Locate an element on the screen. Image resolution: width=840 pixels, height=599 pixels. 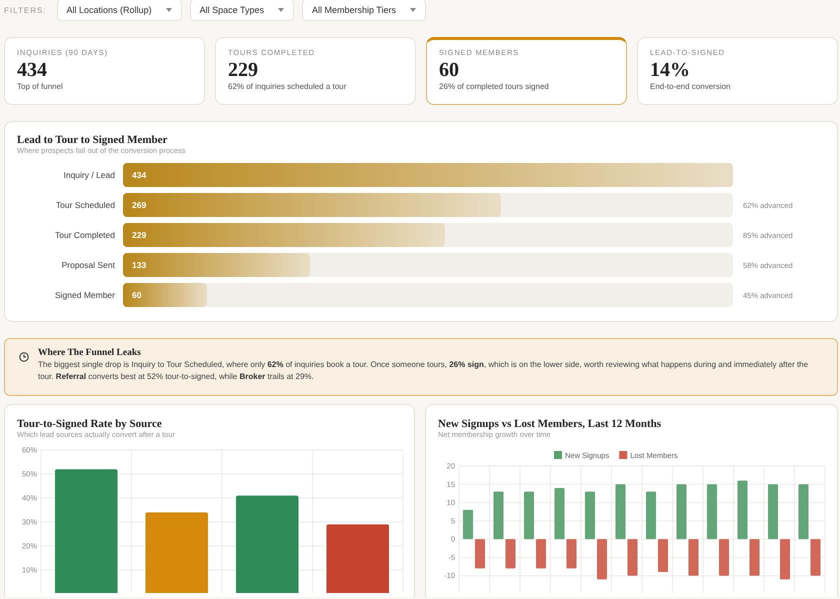
kpi-value: 60 is located at coordinates (449, 70).